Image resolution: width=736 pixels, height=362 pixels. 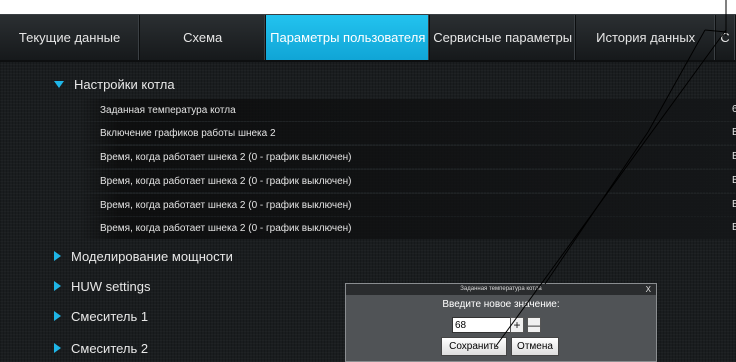 What do you see at coordinates (168, 110) in the screenshot?
I see `param-label: Заданная температура котла` at bounding box center [168, 110].